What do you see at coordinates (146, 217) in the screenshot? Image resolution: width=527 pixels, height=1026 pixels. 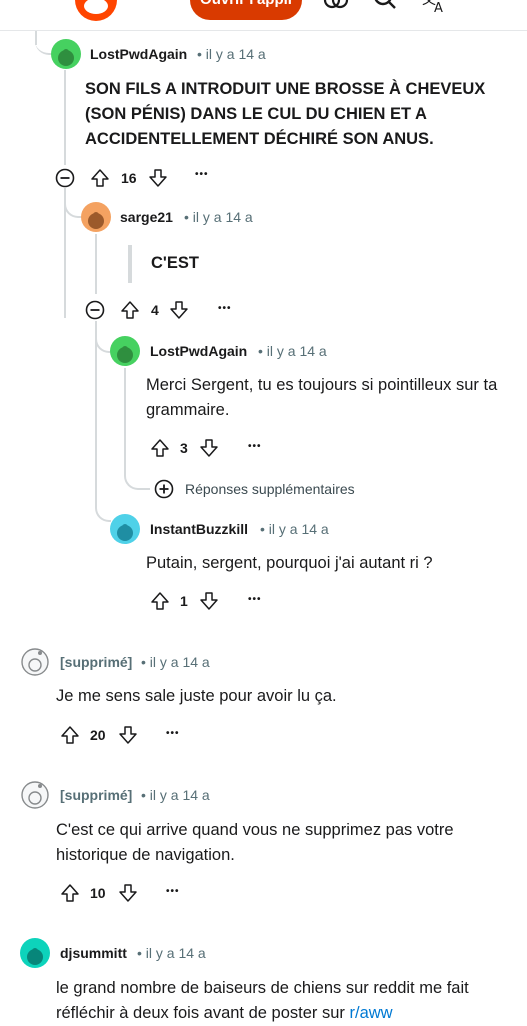 I see `comment-author: sarge21` at bounding box center [146, 217].